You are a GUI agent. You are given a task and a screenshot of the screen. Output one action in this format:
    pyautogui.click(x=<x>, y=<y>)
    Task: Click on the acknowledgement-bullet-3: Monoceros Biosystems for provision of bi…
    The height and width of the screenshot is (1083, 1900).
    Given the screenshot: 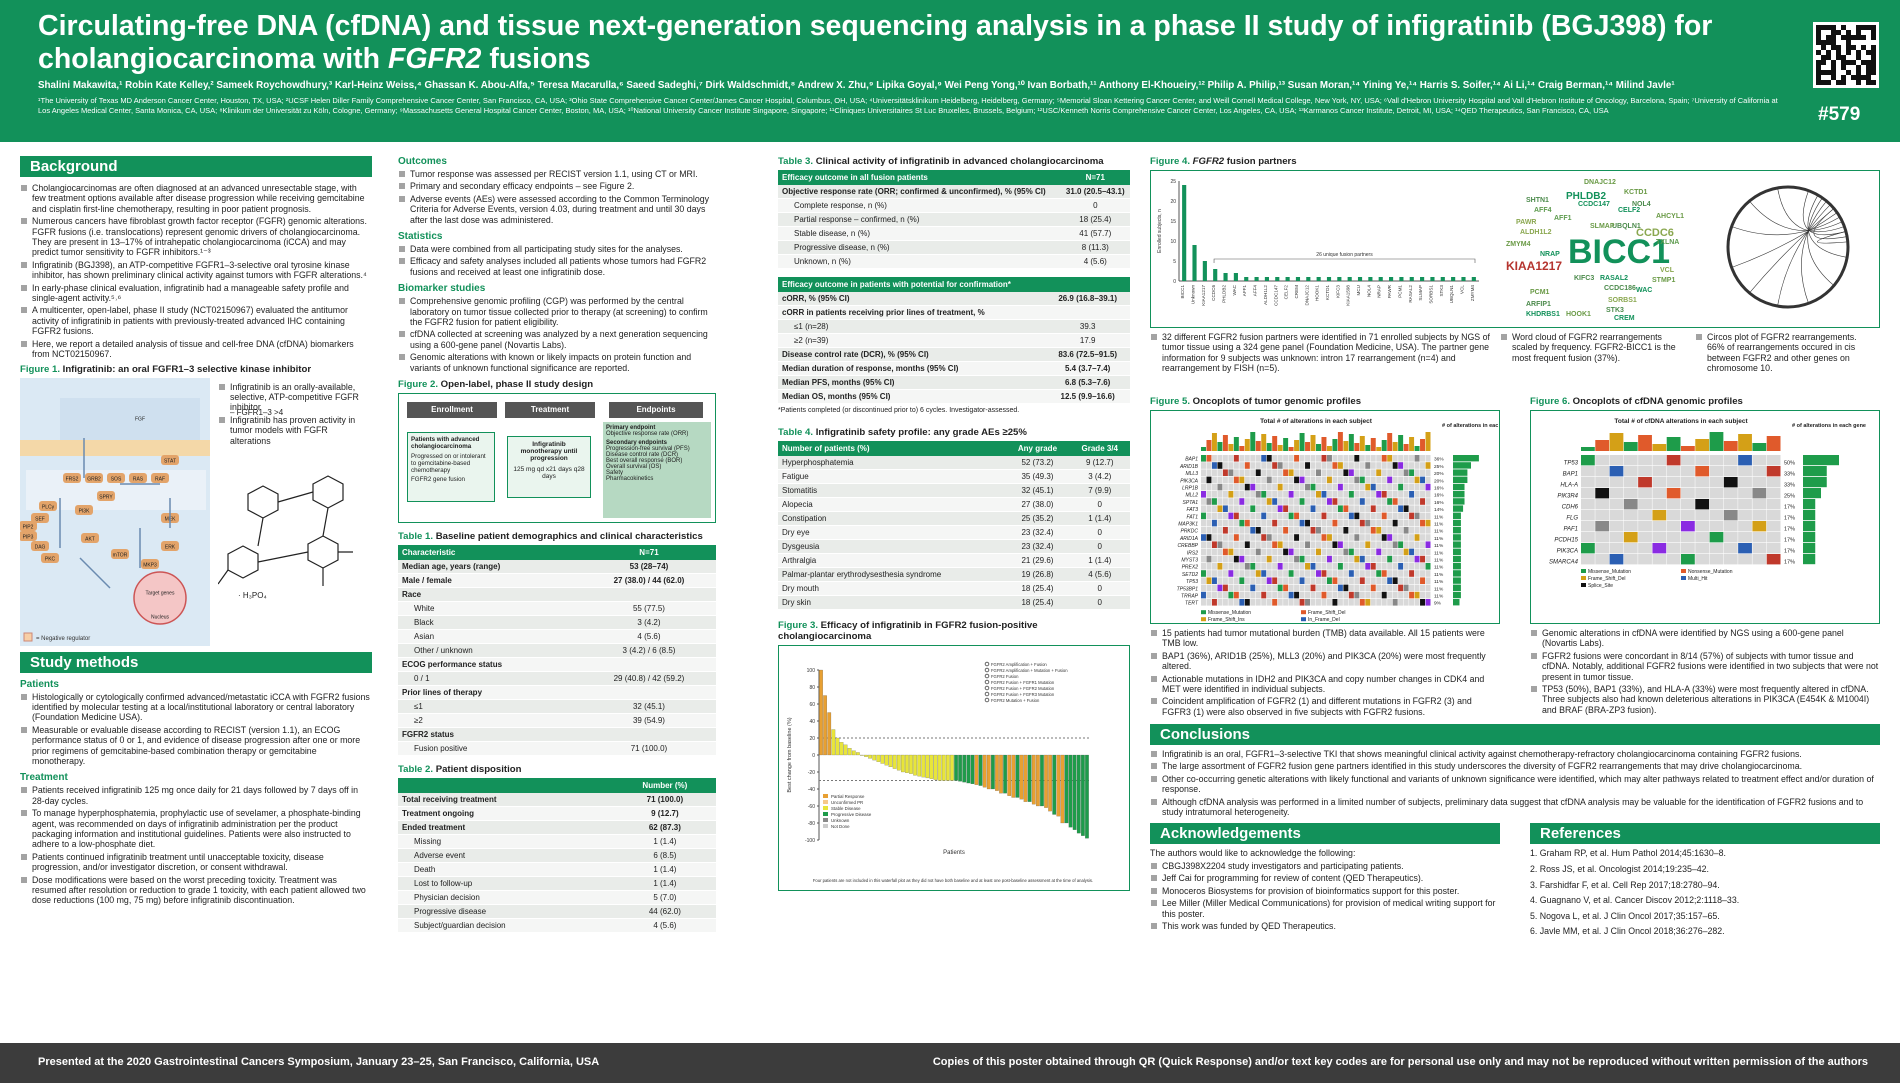 What is the action you would take?
    pyautogui.click(x=1325, y=891)
    